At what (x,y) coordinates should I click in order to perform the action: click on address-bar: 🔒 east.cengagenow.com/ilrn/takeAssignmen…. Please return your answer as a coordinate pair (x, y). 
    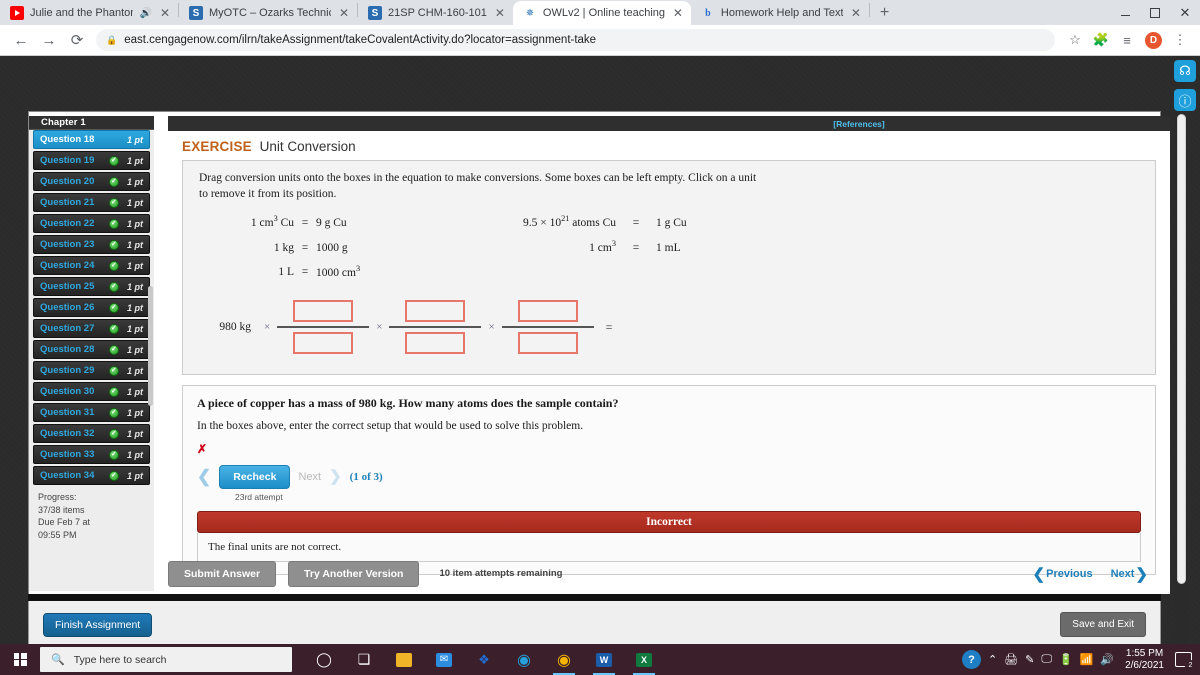
    Looking at the image, I should click on (575, 40).